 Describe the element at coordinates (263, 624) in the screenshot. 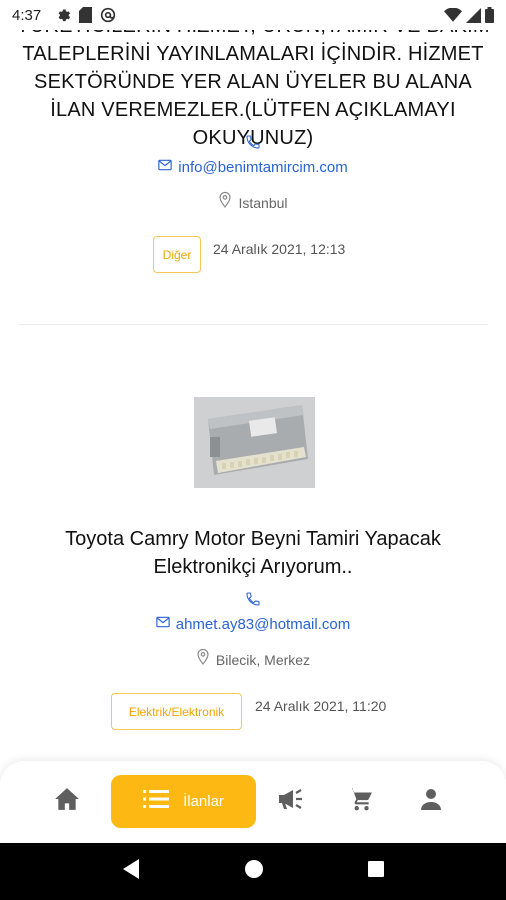

I see `email-link: ahmet.ay83@hotmail.com` at that location.